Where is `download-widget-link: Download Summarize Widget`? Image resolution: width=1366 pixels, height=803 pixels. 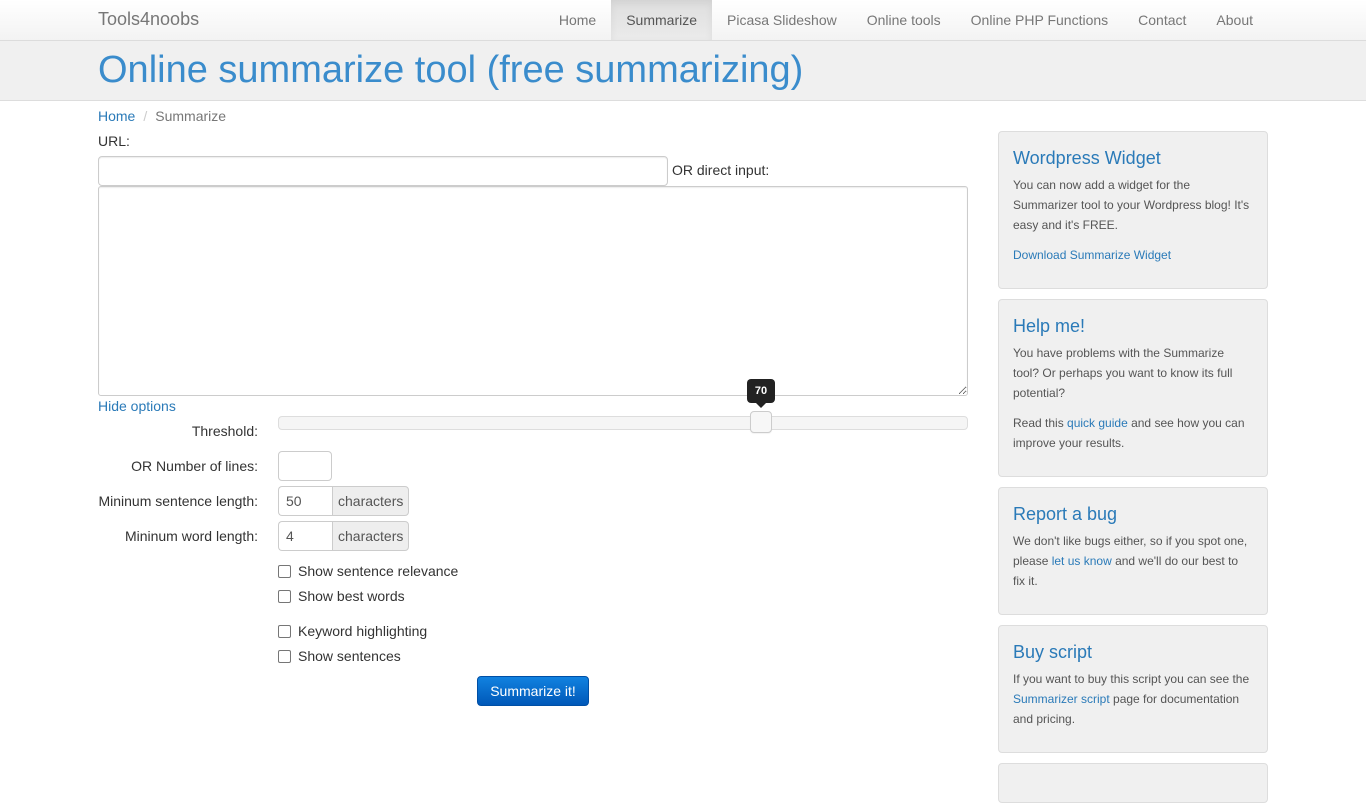
download-widget-link: Download Summarize Widget is located at coordinates (1092, 255).